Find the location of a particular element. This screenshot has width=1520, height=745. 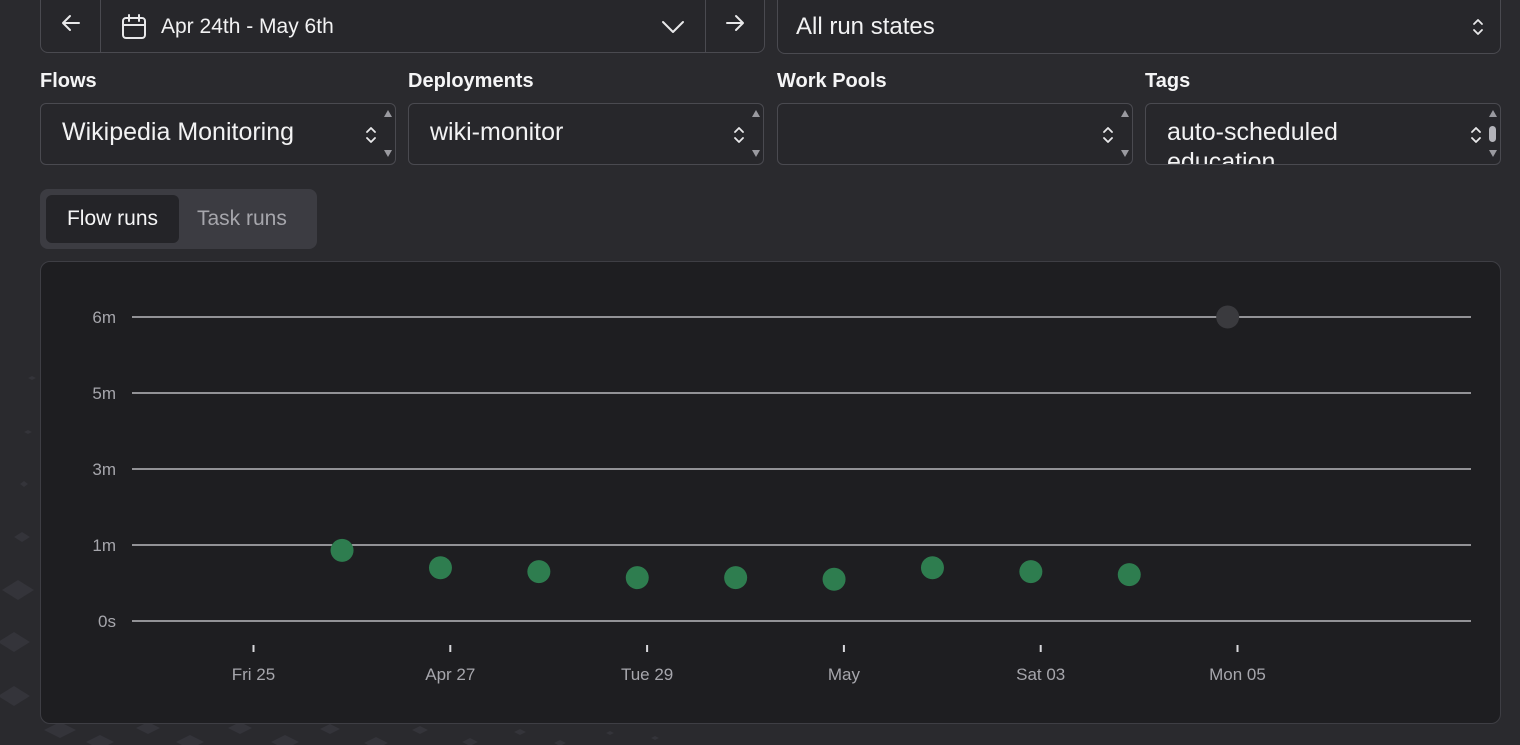

deployments-select: wiki-monitor is located at coordinates (586, 134).